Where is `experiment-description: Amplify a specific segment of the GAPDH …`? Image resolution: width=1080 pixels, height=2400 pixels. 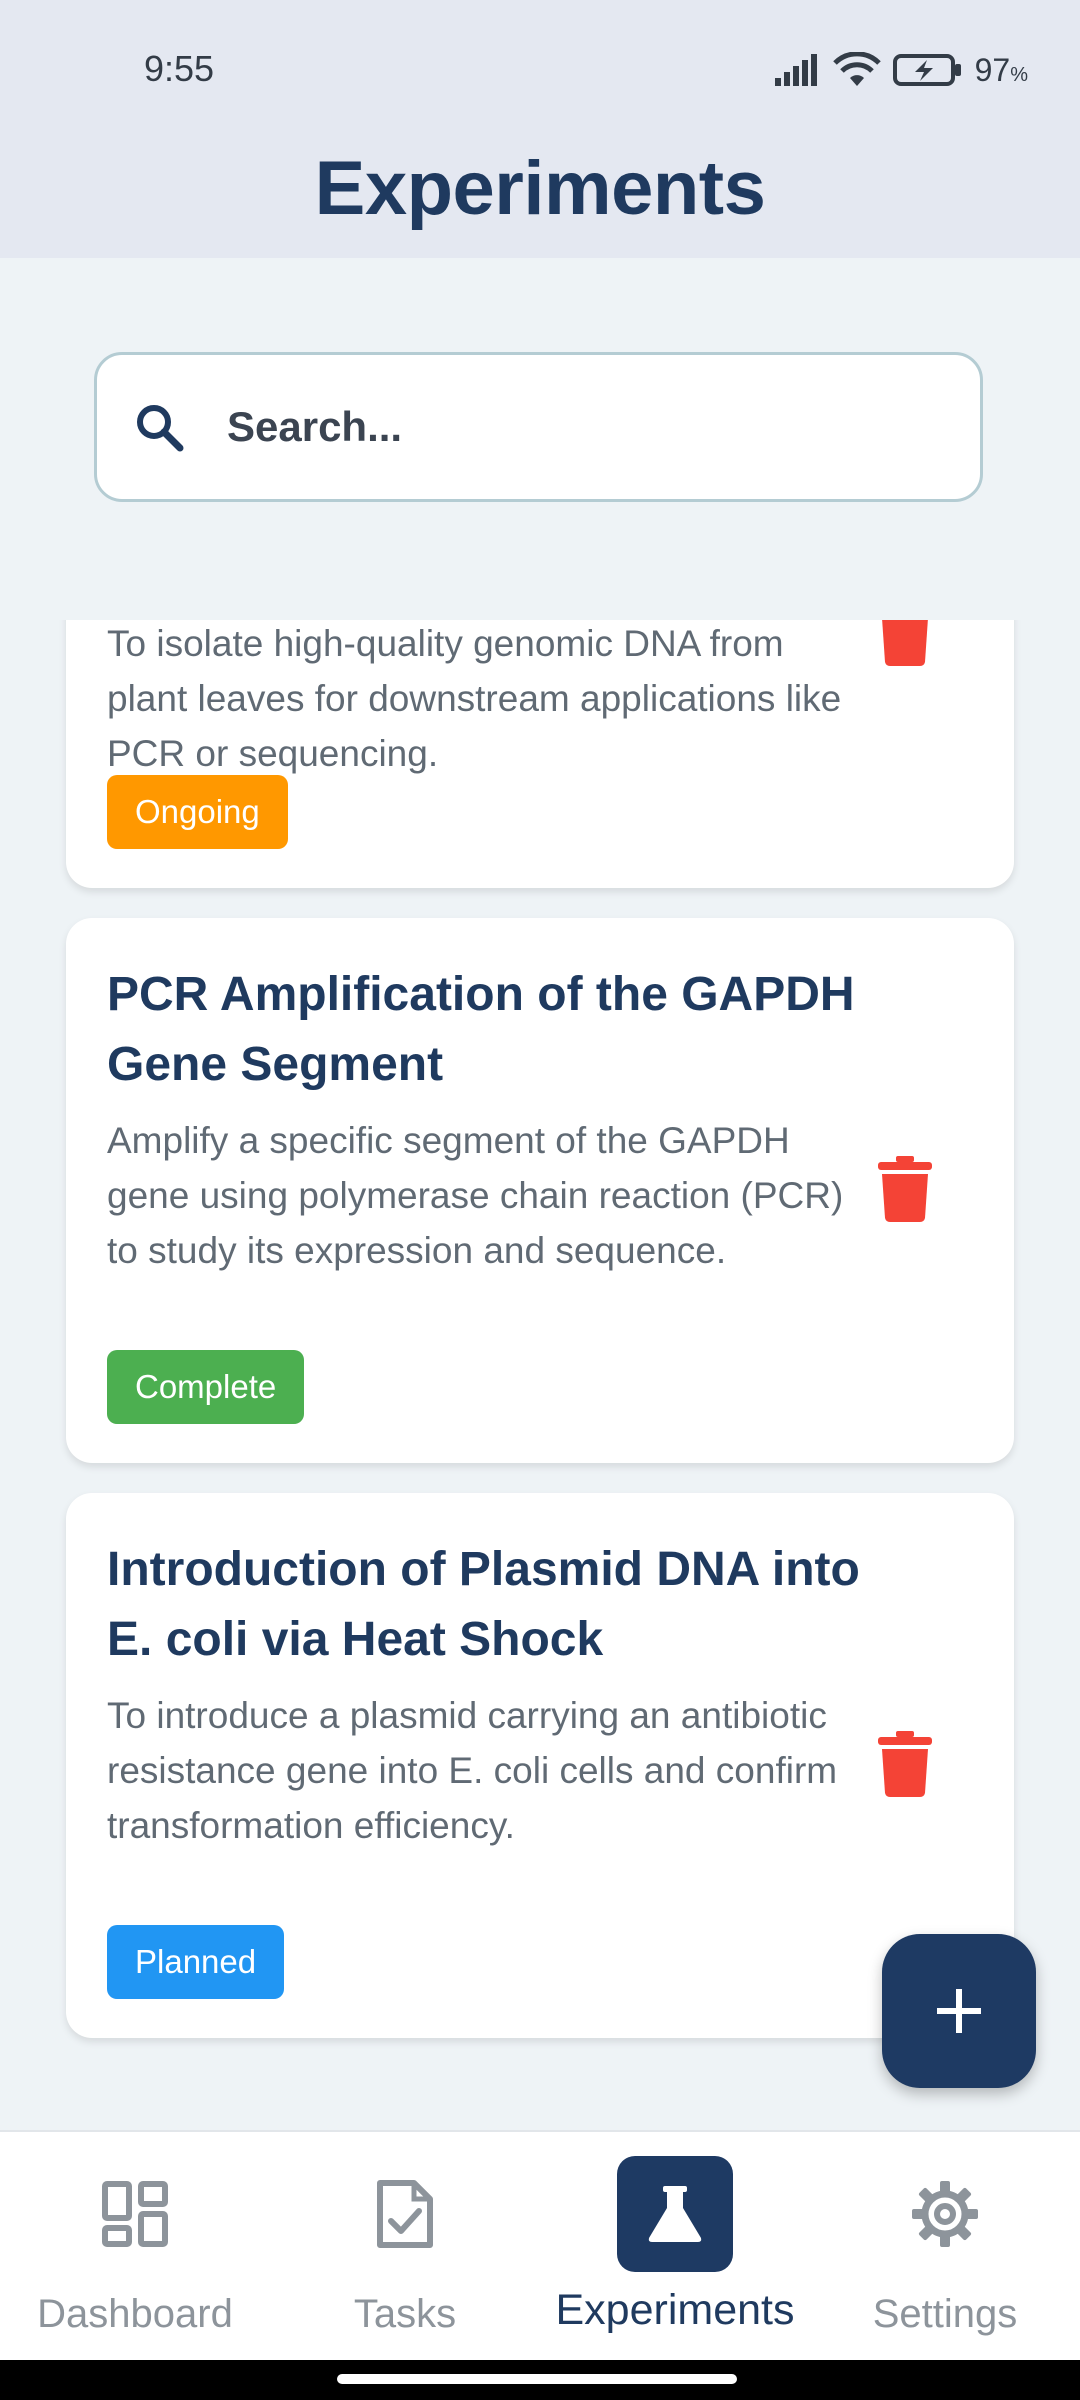
experiment-description: Amplify a specific segment of the GAPDH … is located at coordinates (475, 1195).